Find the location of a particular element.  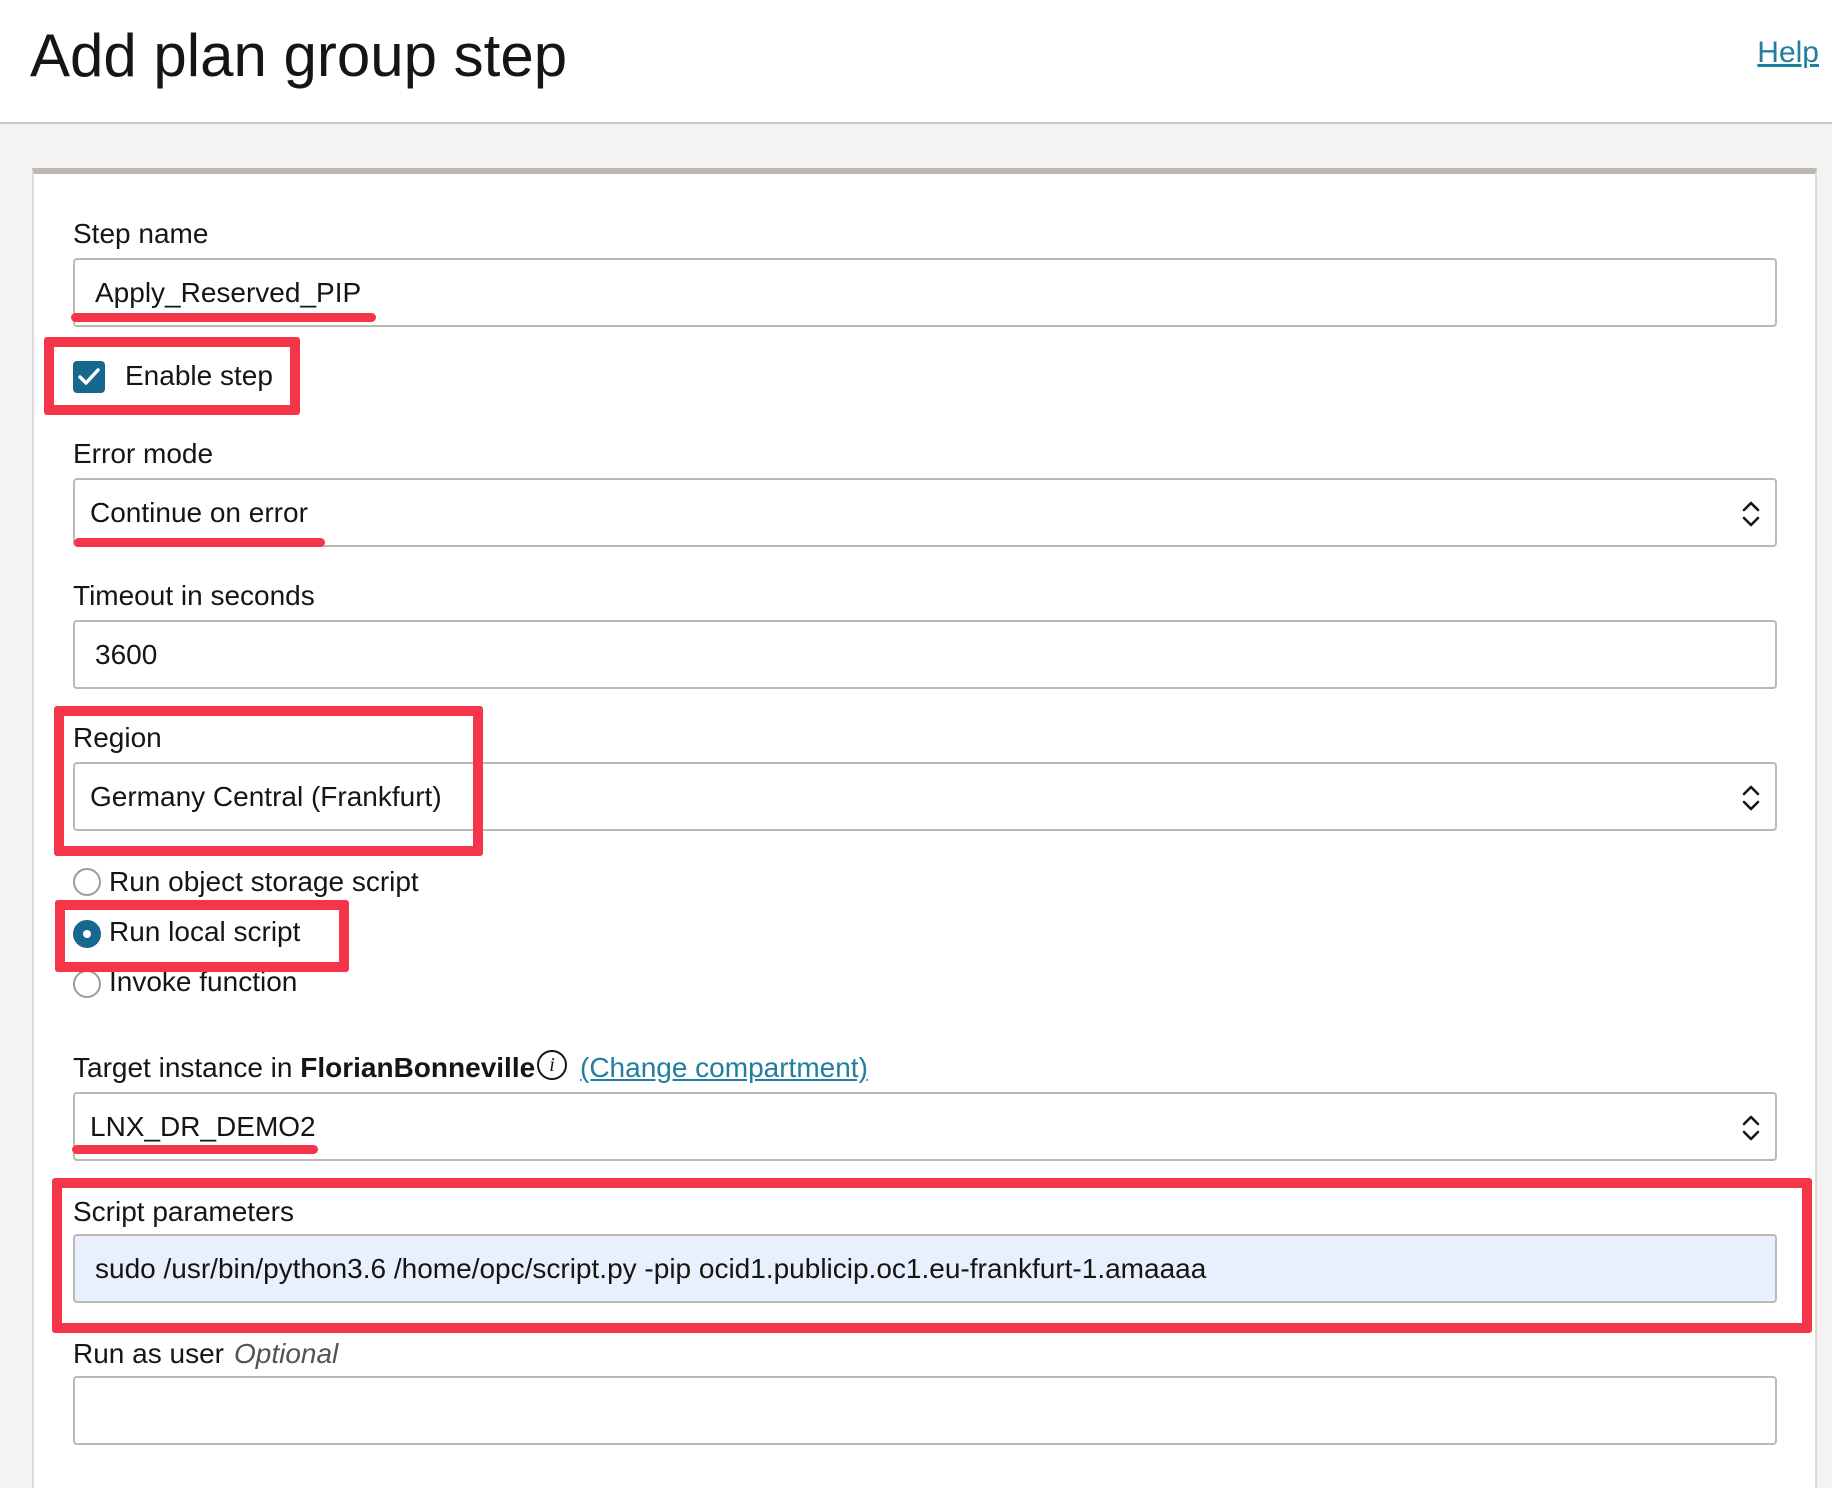

timeout-input: 3600 is located at coordinates (925, 654).